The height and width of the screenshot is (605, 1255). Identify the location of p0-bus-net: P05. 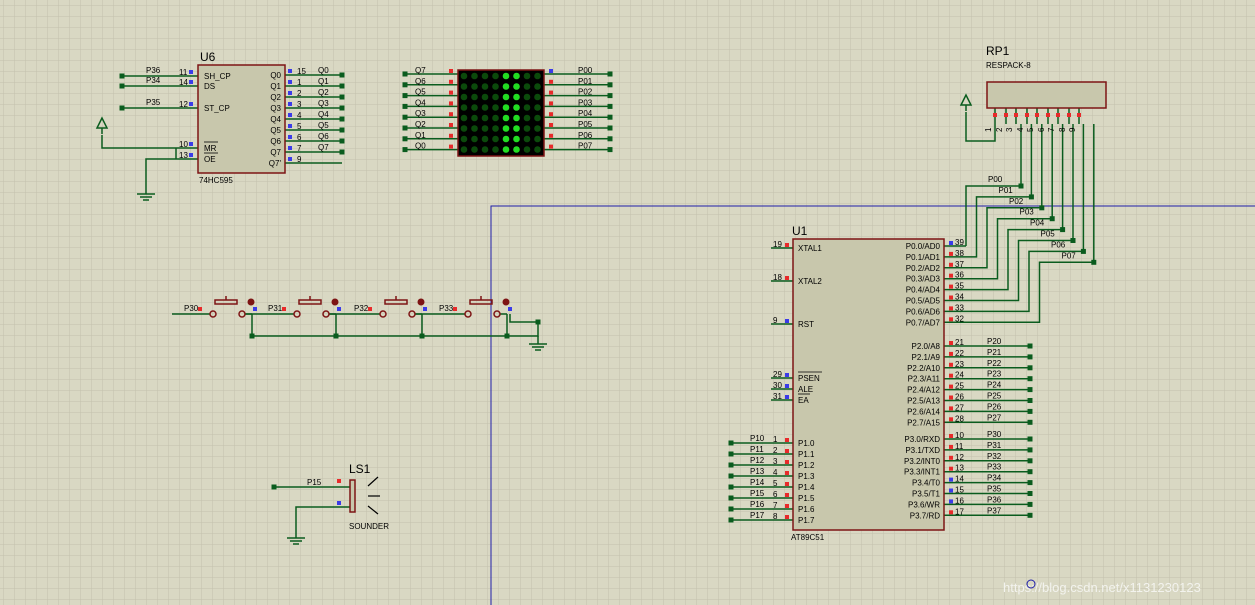
(1048, 234).